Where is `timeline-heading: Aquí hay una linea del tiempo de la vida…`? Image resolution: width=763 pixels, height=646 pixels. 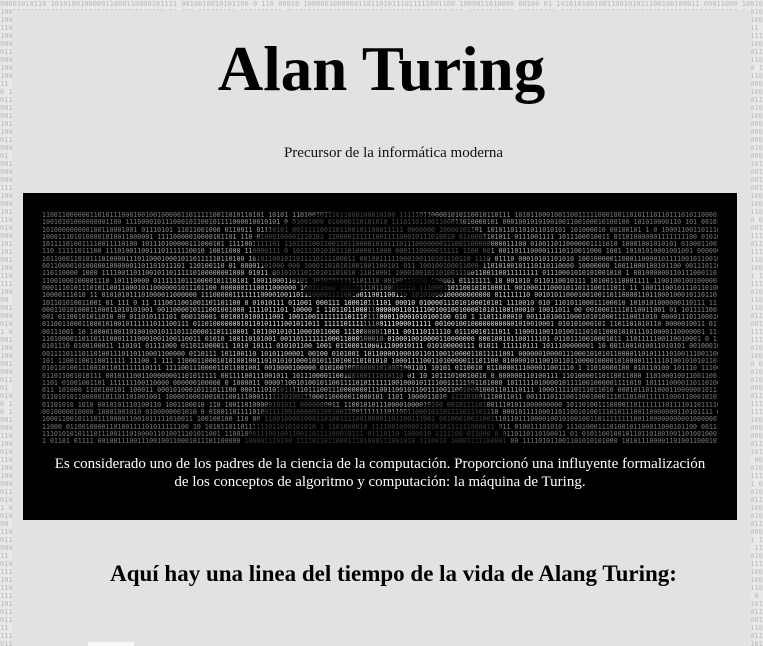 timeline-heading: Aquí hay una linea del tiempo de la vida… is located at coordinates (393, 573).